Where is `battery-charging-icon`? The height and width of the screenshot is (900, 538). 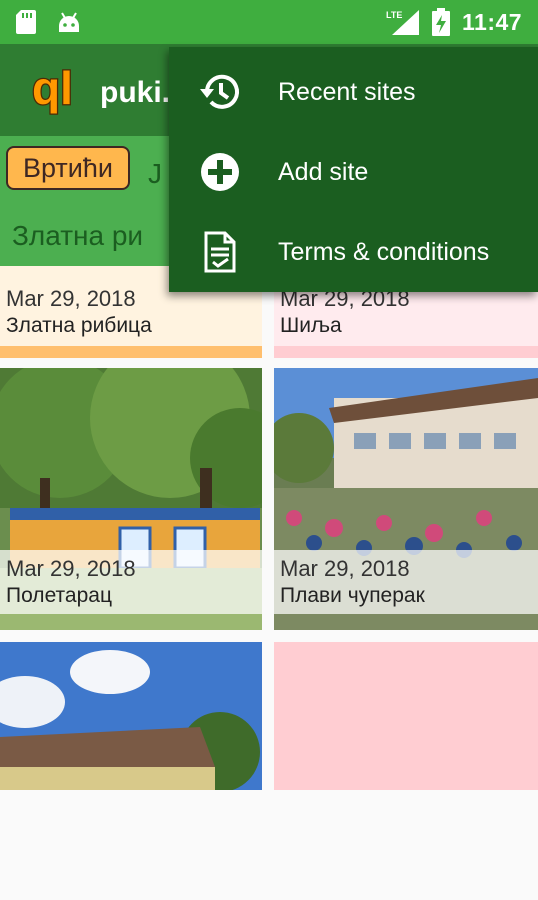
battery-charging-icon is located at coordinates (441, 22).